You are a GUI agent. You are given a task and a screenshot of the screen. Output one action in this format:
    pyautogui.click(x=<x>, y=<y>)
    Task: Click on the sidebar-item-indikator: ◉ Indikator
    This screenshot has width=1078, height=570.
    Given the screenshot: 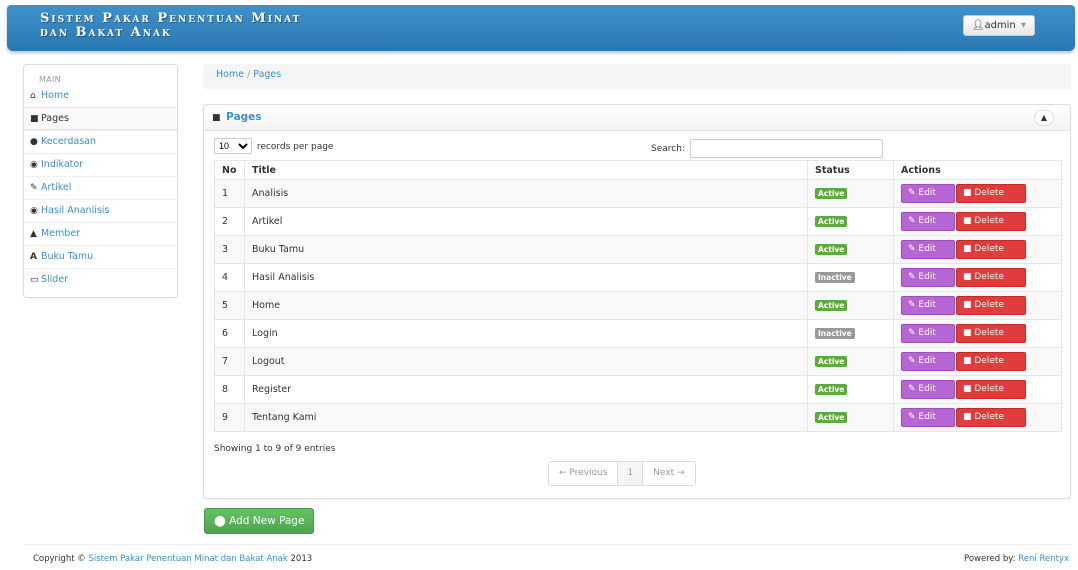 What is the action you would take?
    pyautogui.click(x=100, y=164)
    